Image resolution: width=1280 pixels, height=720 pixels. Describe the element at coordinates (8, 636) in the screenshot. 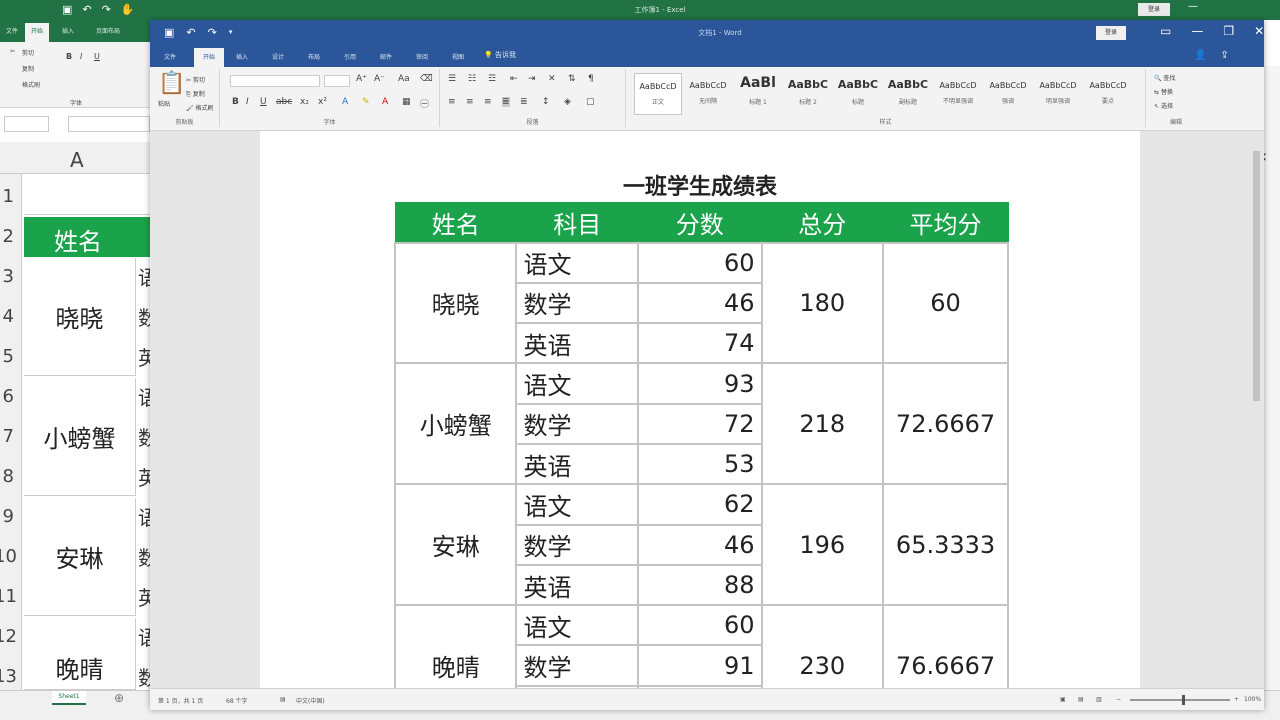

I see `row-header: 12` at that location.